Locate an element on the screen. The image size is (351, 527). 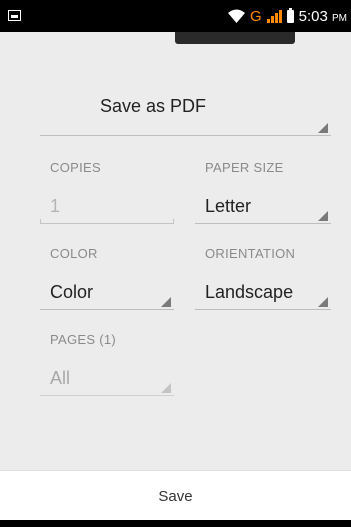
copies-value: 1 is located at coordinates (55, 206).